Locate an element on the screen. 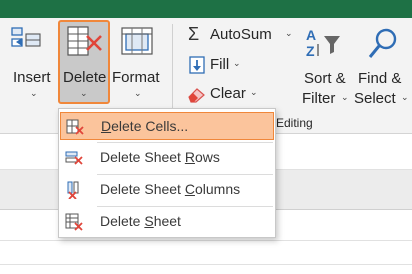 Image resolution: width=412 pixels, height=274 pixels. find-select-label-line1: Find & is located at coordinates (380, 78).